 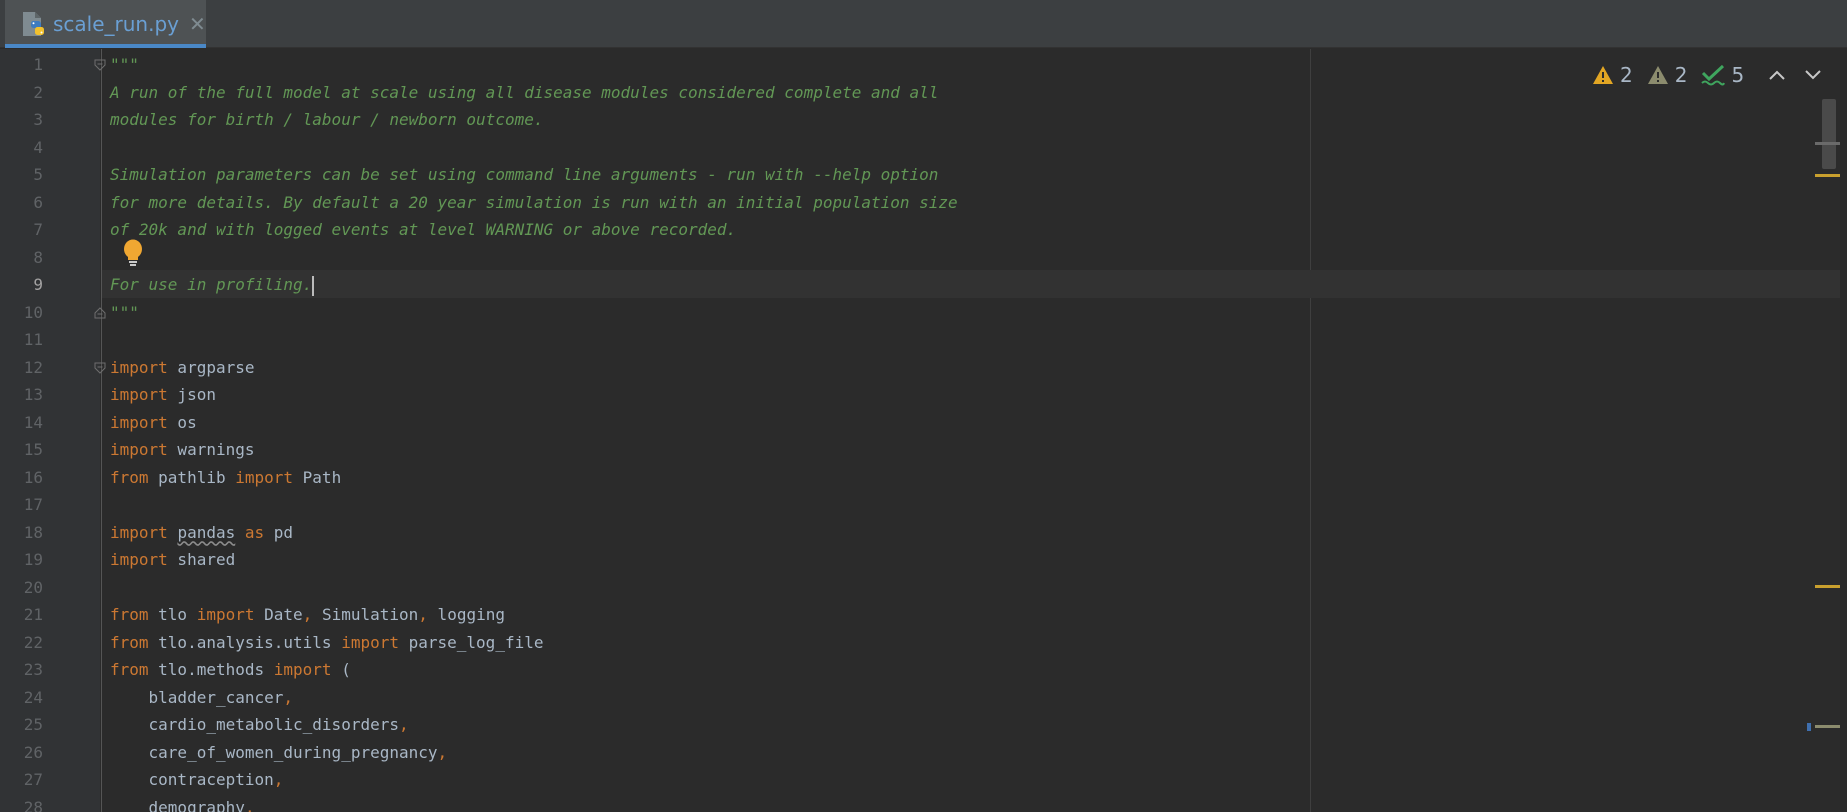 I want to click on code-token: parse_log_file, so click(x=471, y=642).